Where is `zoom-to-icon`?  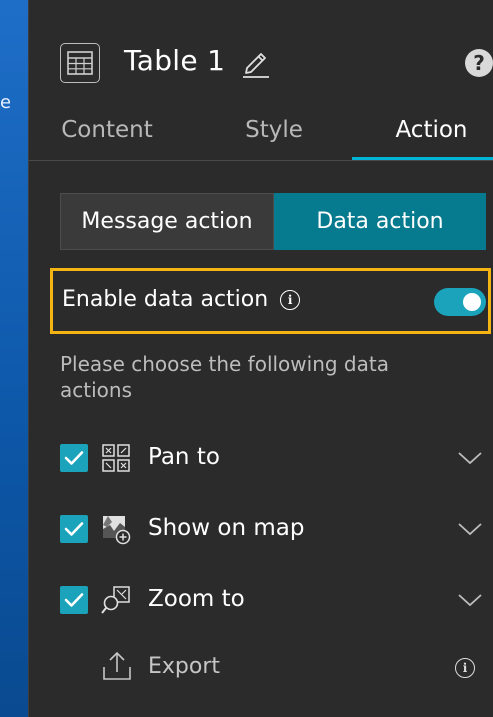
zoom-to-icon is located at coordinates (116, 600).